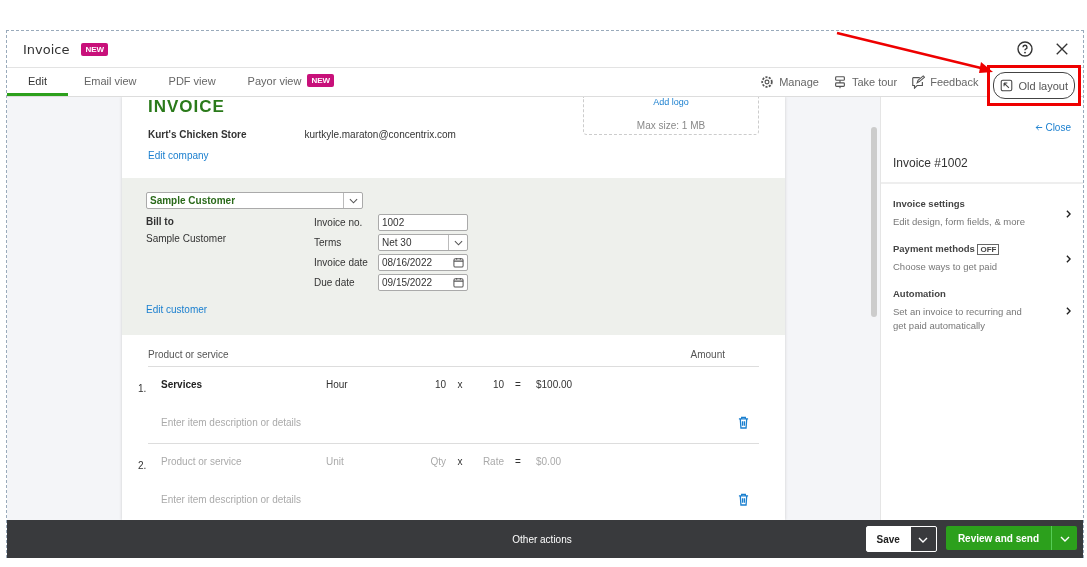 The width and height of the screenshot is (1087, 567). What do you see at coordinates (380, 134) in the screenshot?
I see `company-email: kurtkyle.maraton@concentrix.com` at bounding box center [380, 134].